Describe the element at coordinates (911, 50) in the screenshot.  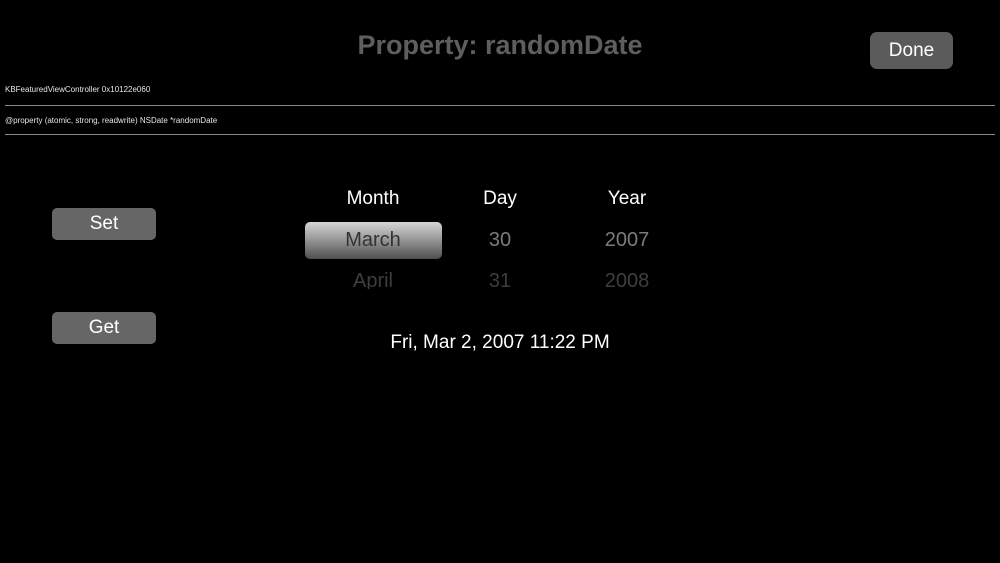
I see `done-button: Done` at that location.